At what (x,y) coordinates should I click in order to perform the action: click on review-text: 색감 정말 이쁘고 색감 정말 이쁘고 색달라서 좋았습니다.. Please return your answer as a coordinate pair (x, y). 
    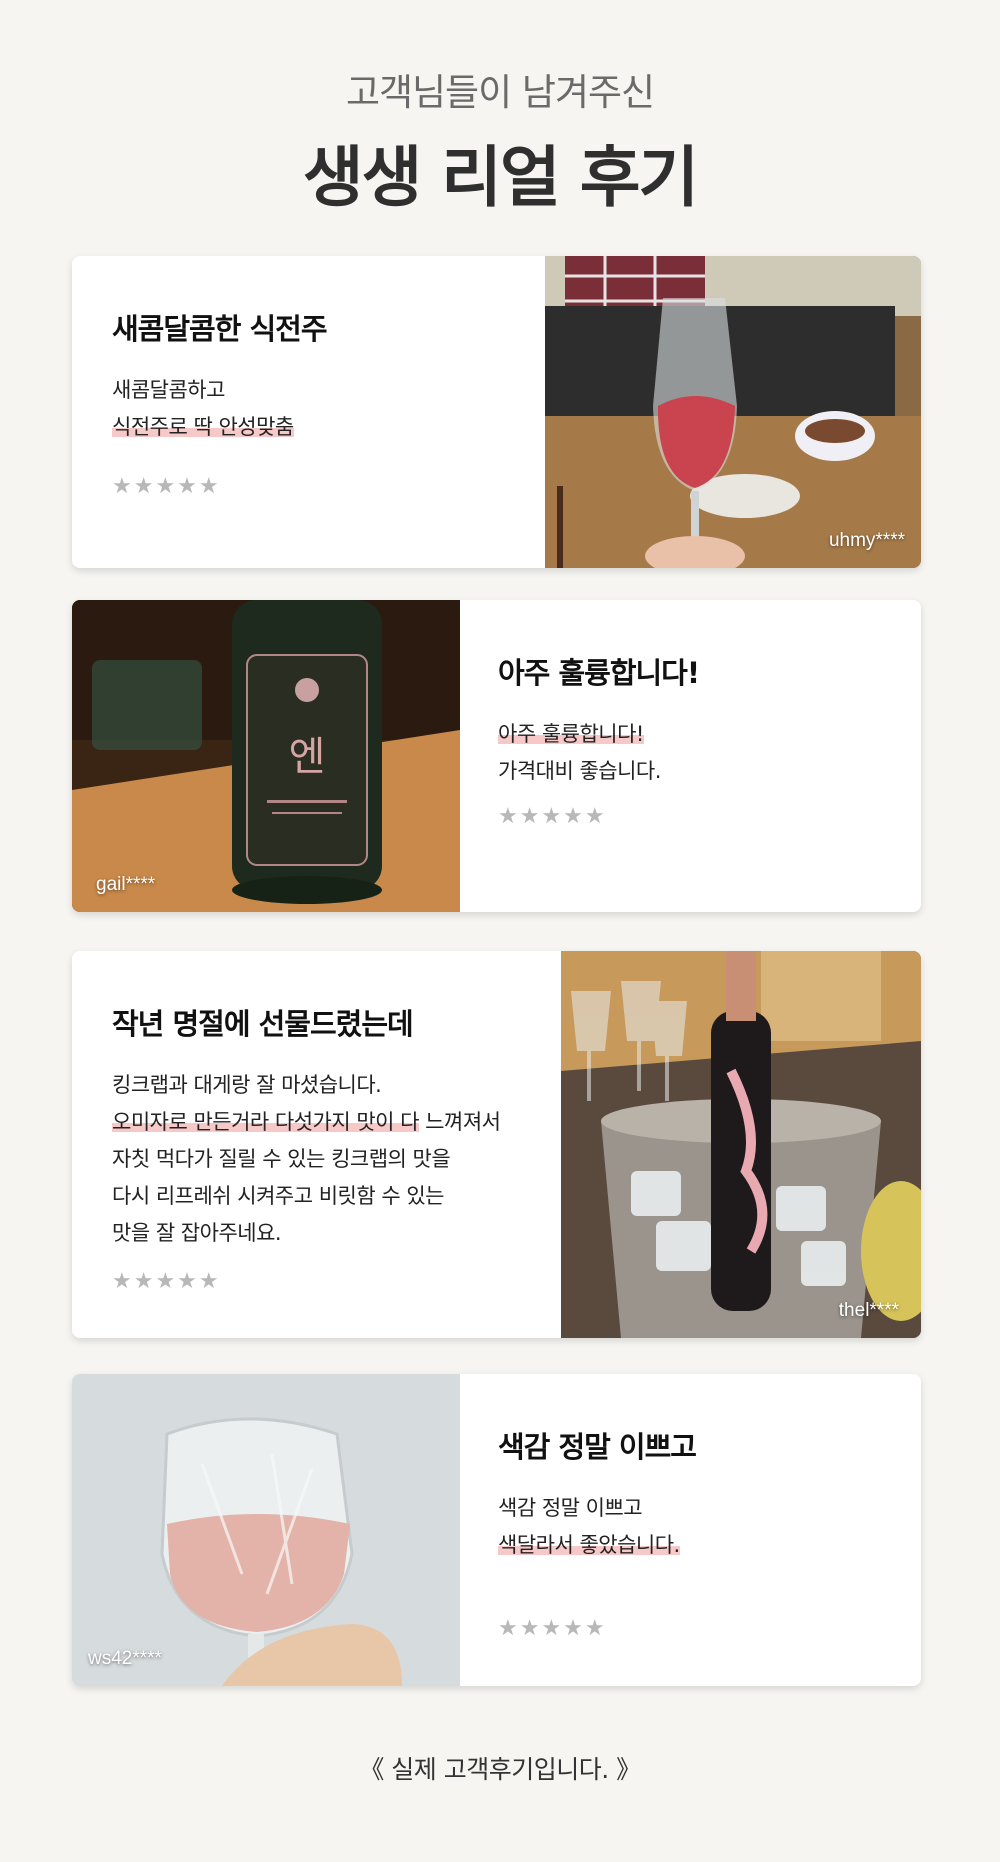
    Looking at the image, I should click on (698, 1494).